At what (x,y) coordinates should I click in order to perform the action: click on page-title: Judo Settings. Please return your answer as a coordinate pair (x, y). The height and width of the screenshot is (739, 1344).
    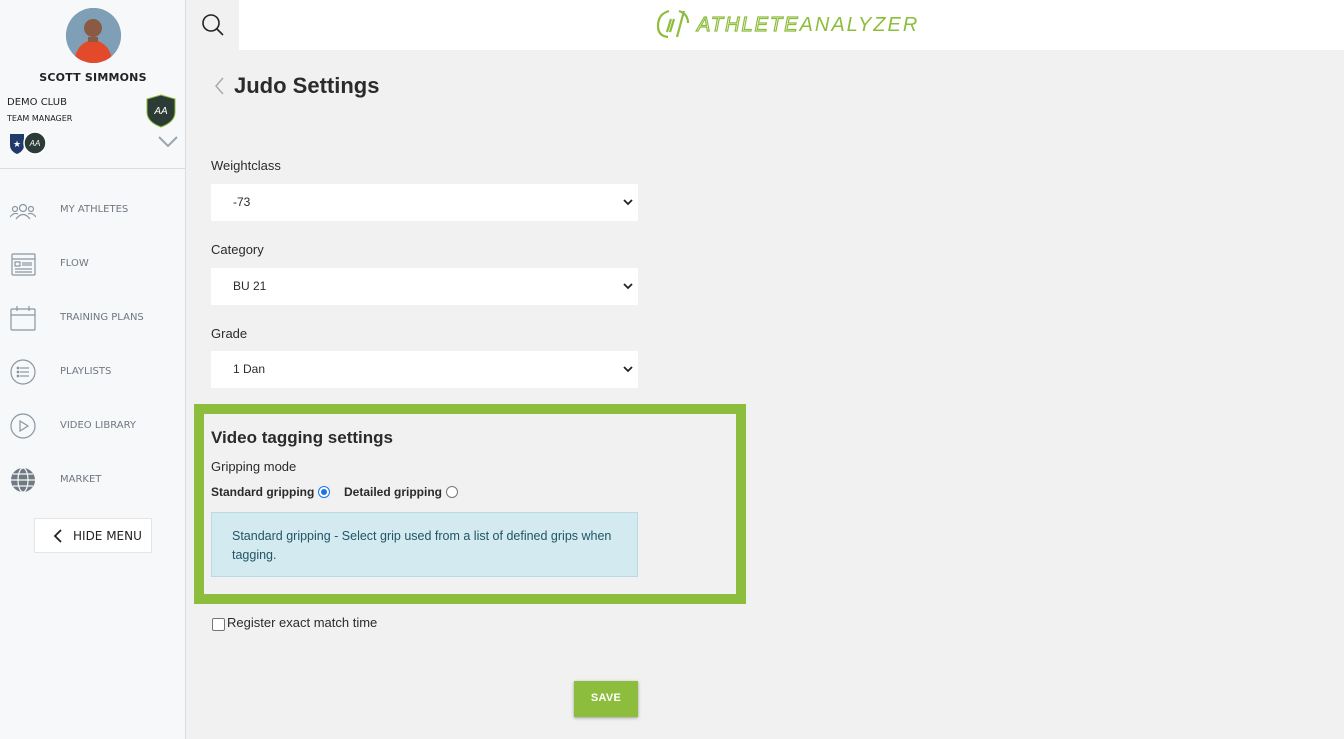
    Looking at the image, I should click on (307, 85).